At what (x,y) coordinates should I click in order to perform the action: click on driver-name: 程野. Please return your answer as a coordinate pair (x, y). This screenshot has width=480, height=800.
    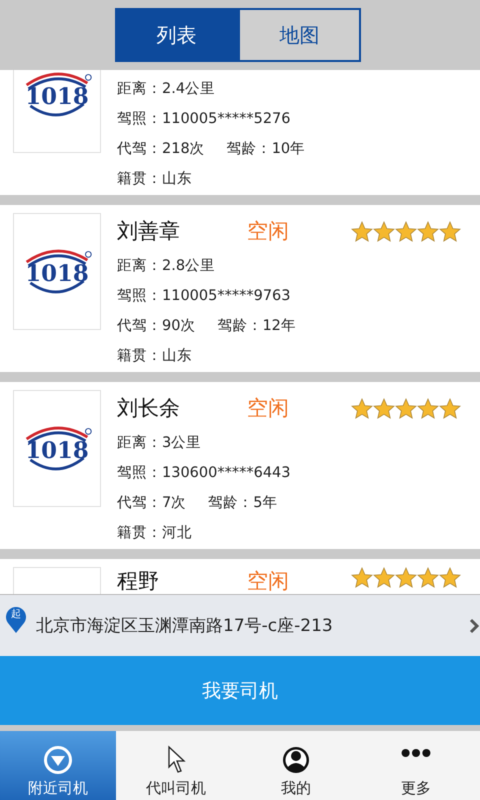
    Looking at the image, I should click on (138, 581).